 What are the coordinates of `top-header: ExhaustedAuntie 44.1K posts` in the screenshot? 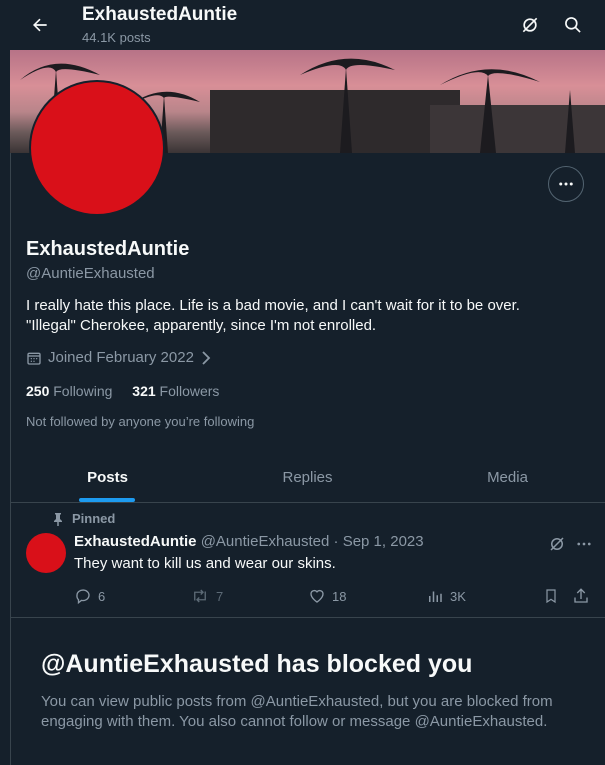 It's located at (307, 25).